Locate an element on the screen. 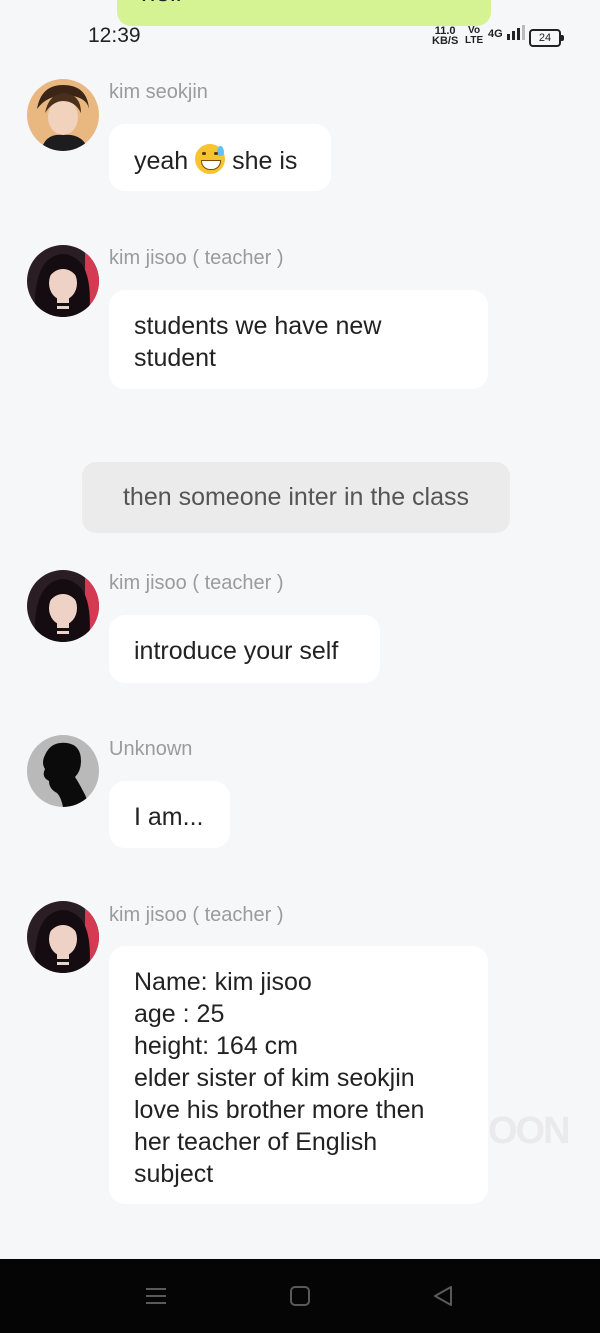 This screenshot has height=1333, width=600. grinning-sweat-emoji-icon is located at coordinates (210, 159).